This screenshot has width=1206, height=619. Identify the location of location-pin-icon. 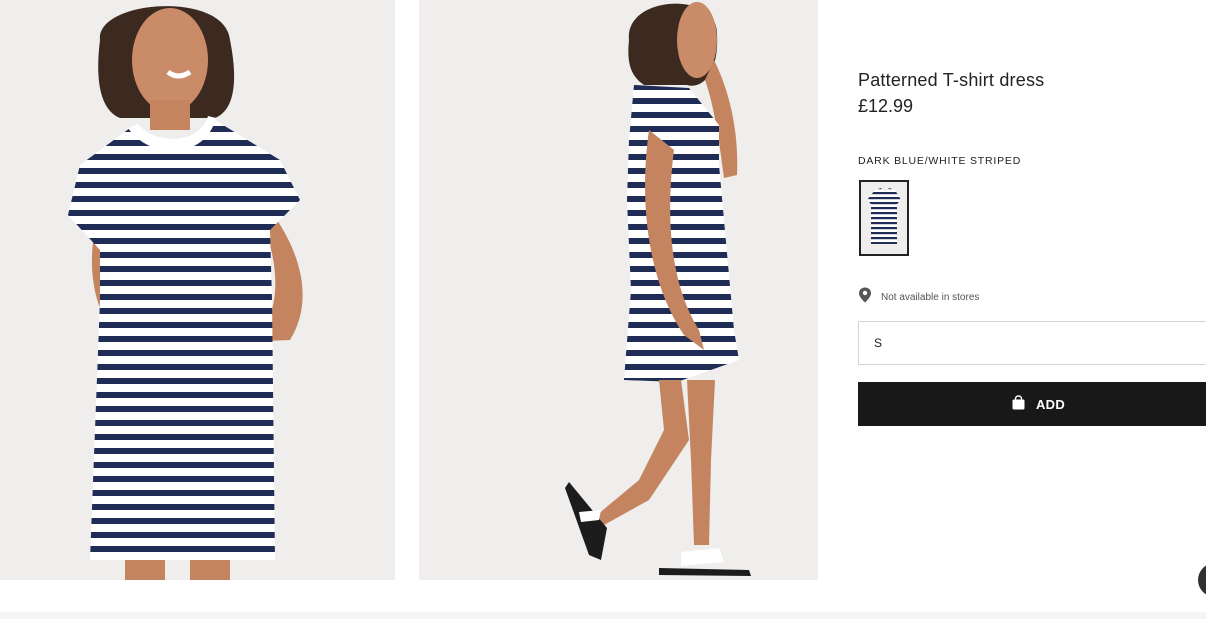
(865, 297).